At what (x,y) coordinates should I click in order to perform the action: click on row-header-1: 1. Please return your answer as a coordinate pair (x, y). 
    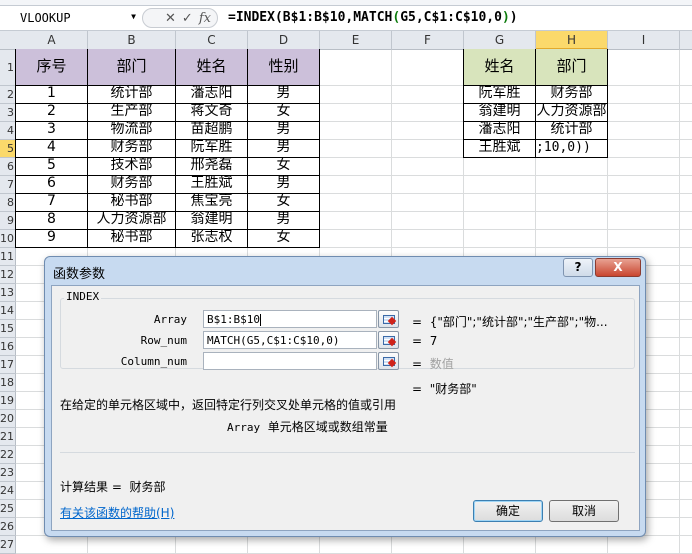
    Looking at the image, I should click on (8, 68).